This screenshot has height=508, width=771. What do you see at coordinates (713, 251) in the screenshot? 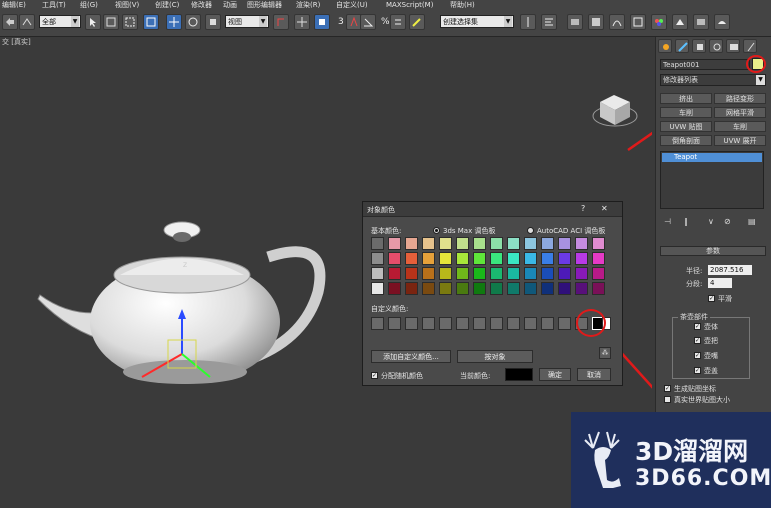
I see `parameters-rollout-header: 参数` at bounding box center [713, 251].